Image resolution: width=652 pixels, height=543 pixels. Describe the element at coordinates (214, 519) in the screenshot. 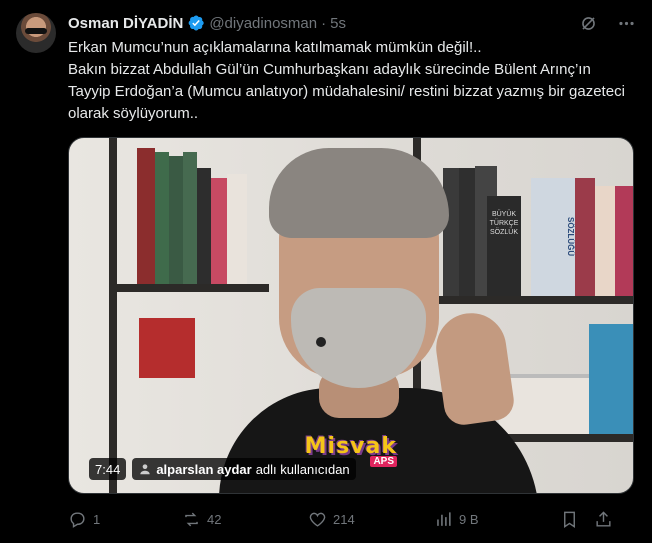

I see `repost-count: 42` at that location.